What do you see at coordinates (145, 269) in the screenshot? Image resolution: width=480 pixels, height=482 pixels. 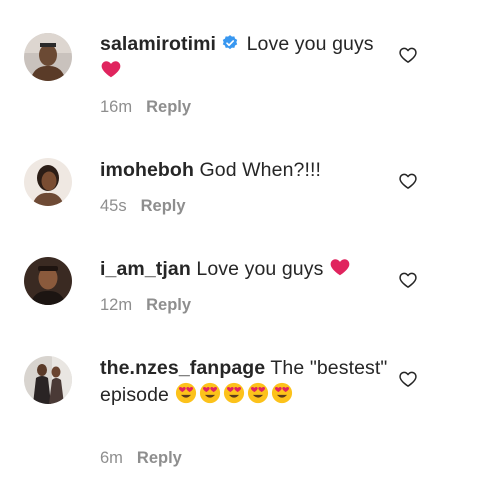 I see `username: i_am_tjan` at bounding box center [145, 269].